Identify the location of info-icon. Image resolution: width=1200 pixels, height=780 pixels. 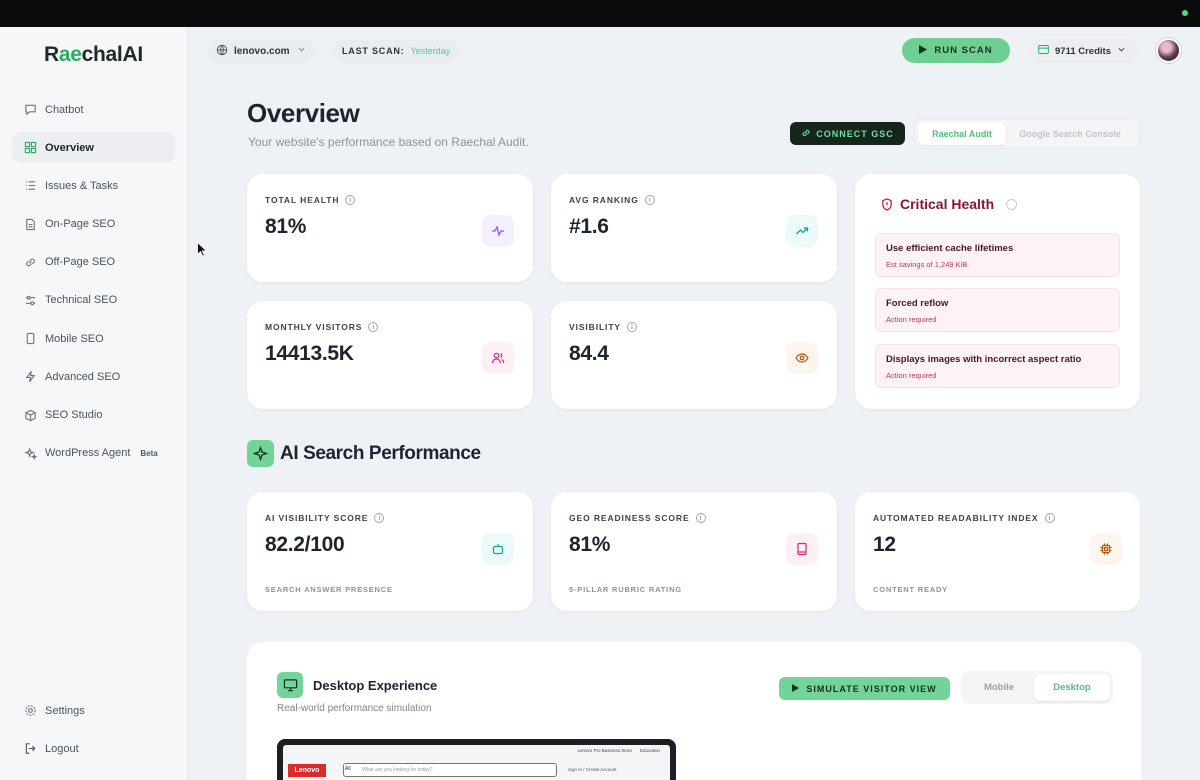
(1012, 204).